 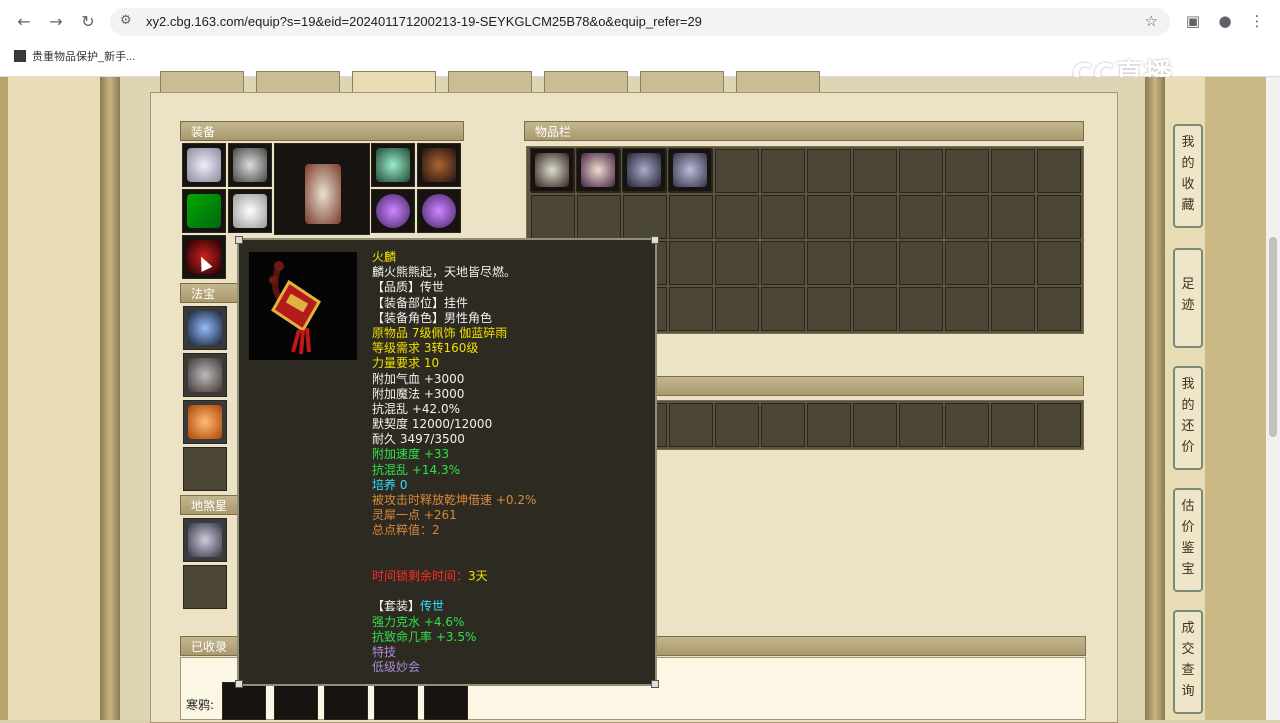 What do you see at coordinates (126, 20) in the screenshot?
I see `site-settings-icon: ⚙` at bounding box center [126, 20].